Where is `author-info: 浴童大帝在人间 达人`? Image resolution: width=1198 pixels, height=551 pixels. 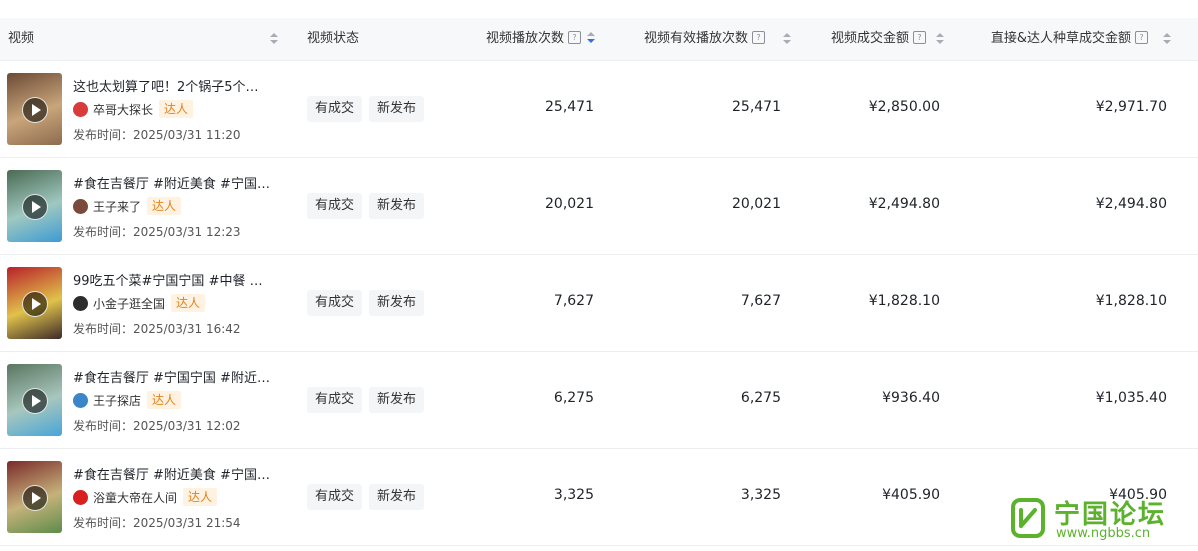 author-info: 浴童大帝在人间 达人 is located at coordinates (145, 497).